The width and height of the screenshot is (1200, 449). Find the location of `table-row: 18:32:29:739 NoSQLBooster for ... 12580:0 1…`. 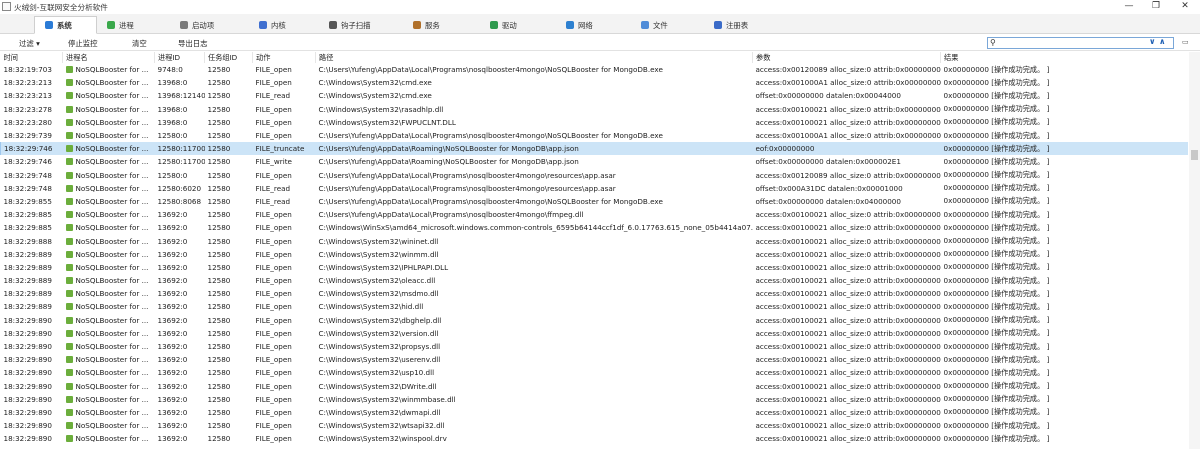

table-row: 18:32:29:739 NoSQLBooster for ... 12580:0 1… is located at coordinates (595, 135).